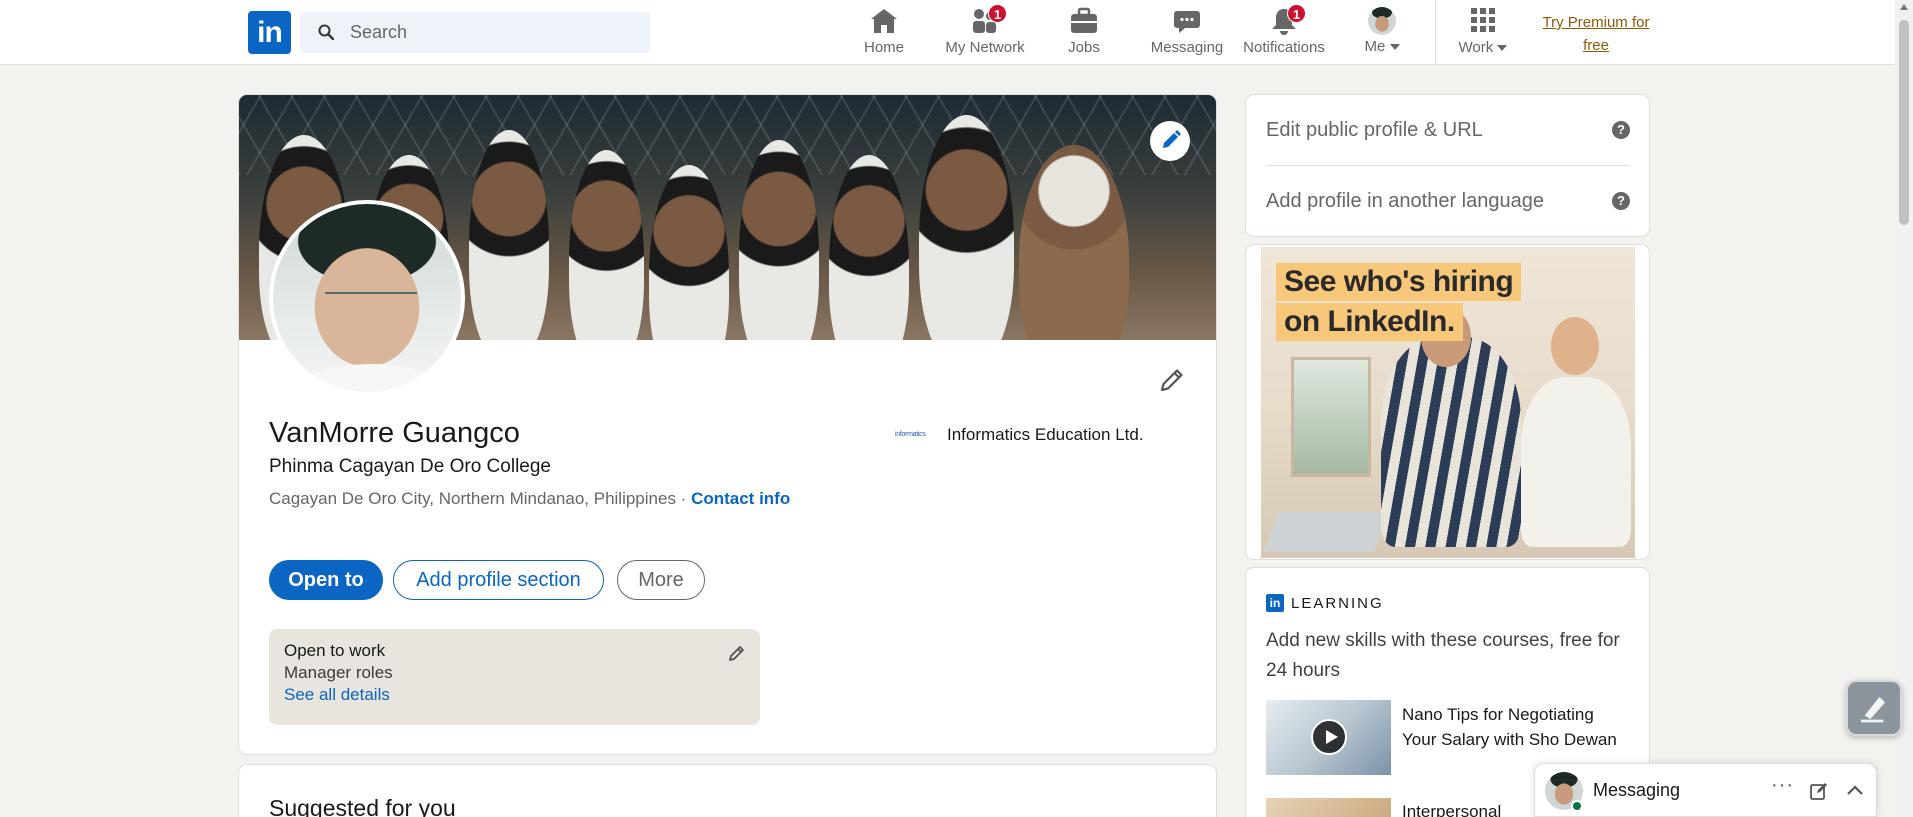  I want to click on current-company: informatics Informatics Education Ltd., so click(1019, 435).